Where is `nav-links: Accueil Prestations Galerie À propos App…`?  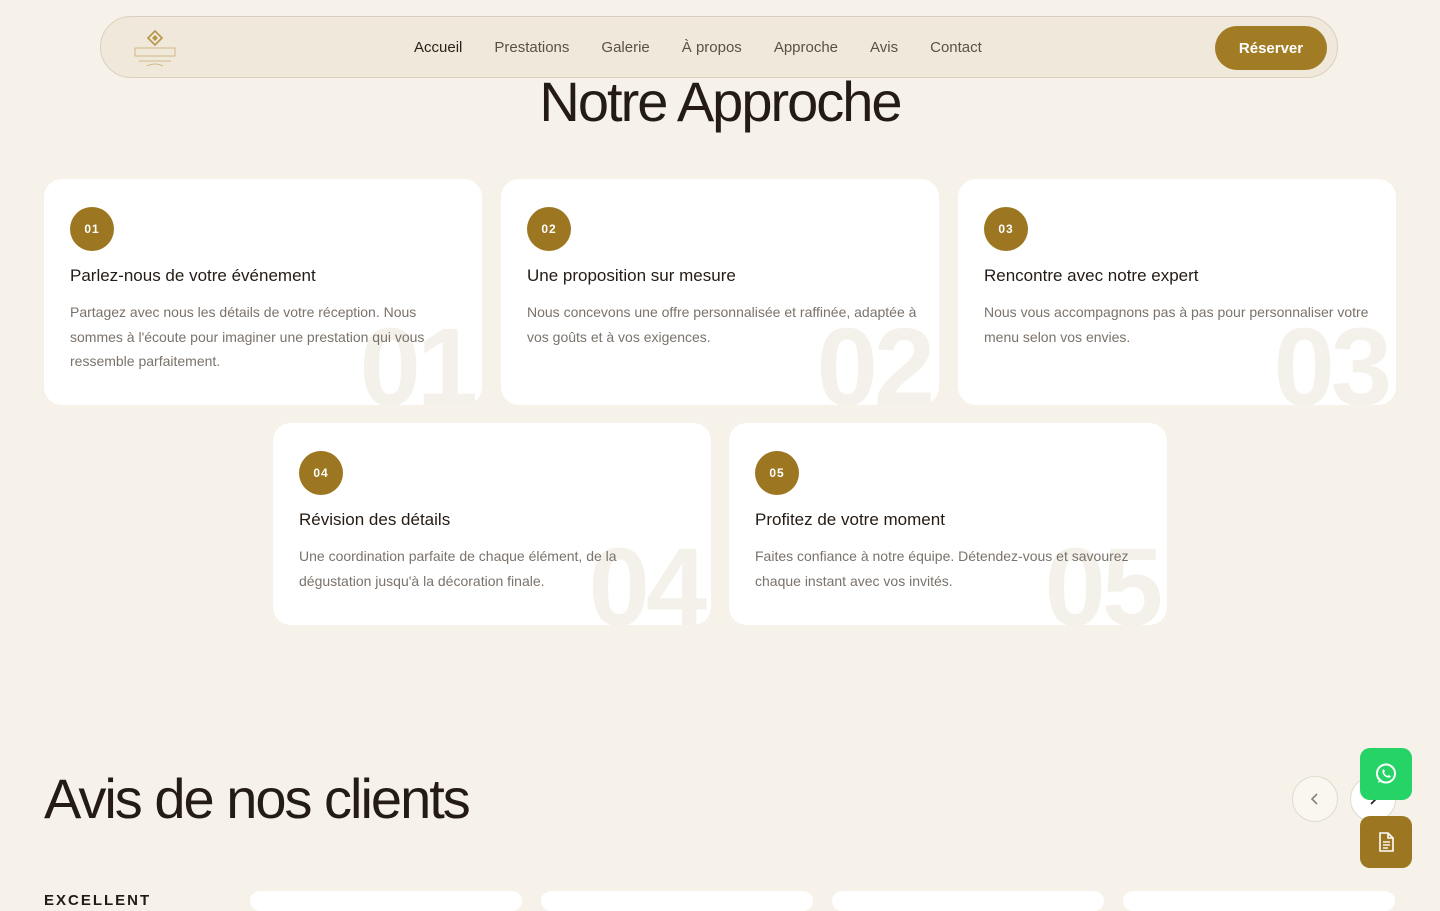
nav-links: Accueil Prestations Galerie À propos App… is located at coordinates (714, 48).